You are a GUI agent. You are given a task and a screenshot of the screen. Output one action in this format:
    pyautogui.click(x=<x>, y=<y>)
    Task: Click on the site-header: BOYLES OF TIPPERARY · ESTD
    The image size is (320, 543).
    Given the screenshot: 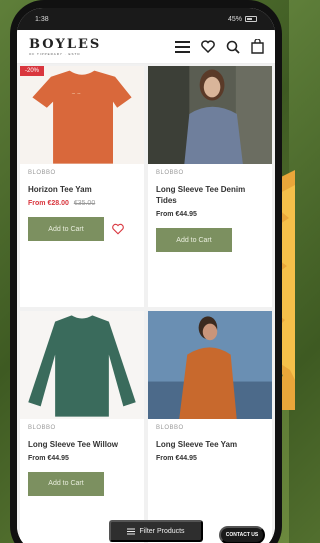 What is the action you would take?
    pyautogui.click(x=146, y=47)
    